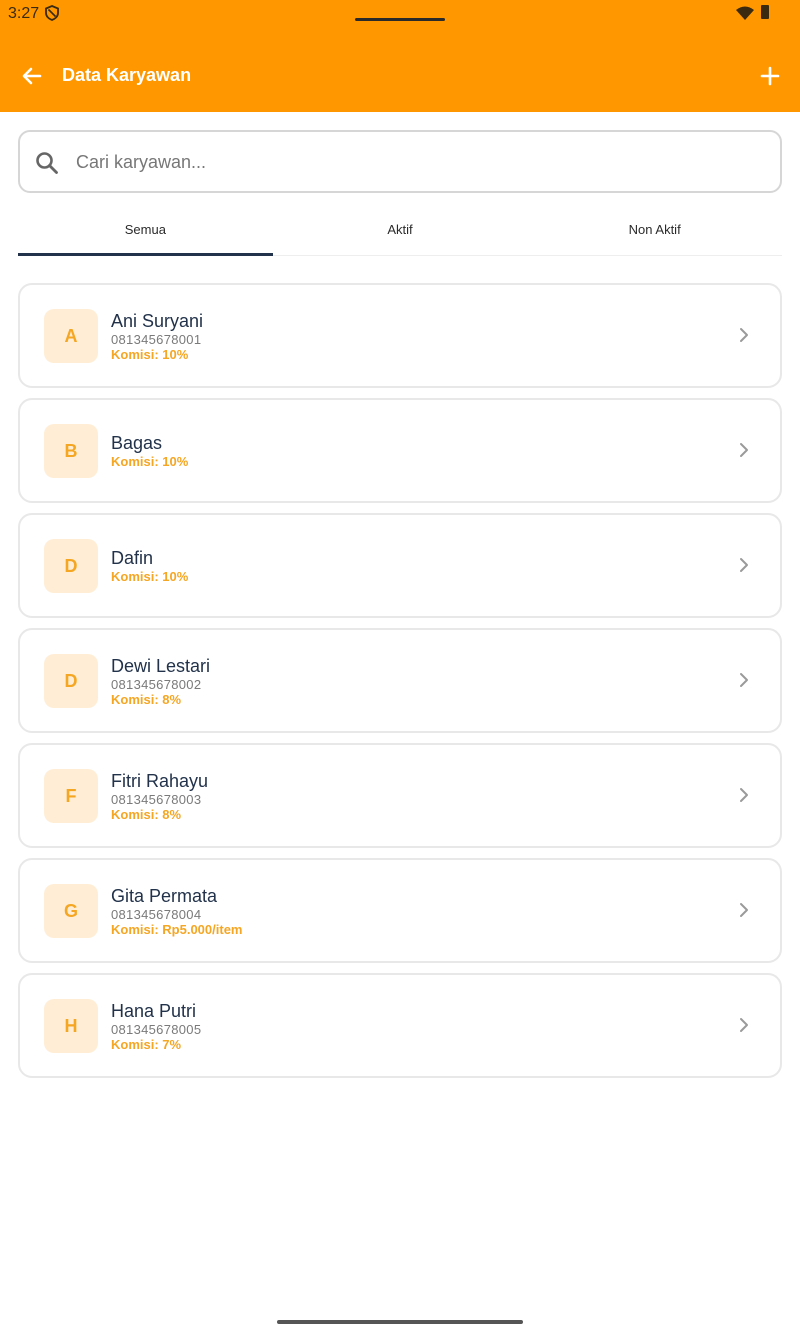 Image resolution: width=800 pixels, height=1340 pixels. Describe the element at coordinates (164, 895) in the screenshot. I see `employee-name: Gita Permata` at that location.